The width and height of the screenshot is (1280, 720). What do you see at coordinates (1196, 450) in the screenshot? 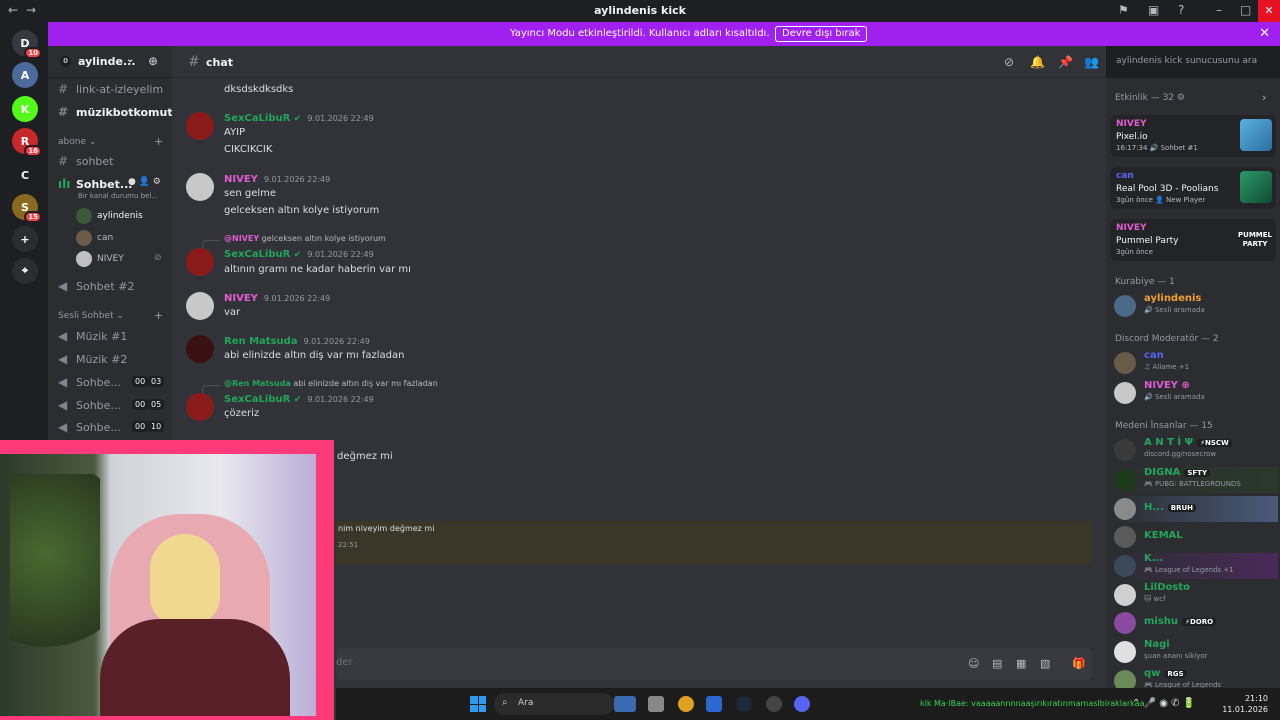
I see `member-row: A N T İ Ψ ⚡NSCW discord.gg/nosecrow` at bounding box center [1196, 450].